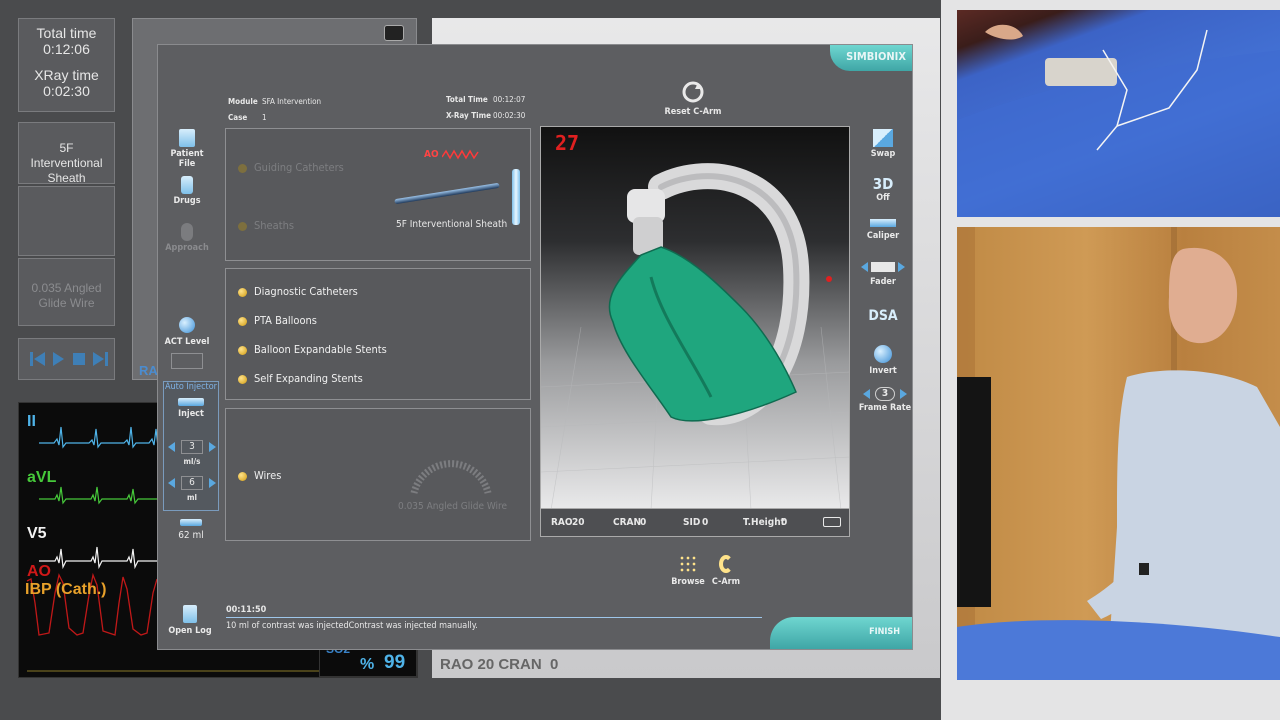 The height and width of the screenshot is (720, 1280). What do you see at coordinates (688, 571) in the screenshot?
I see `browse-button: Browse` at bounding box center [688, 571].